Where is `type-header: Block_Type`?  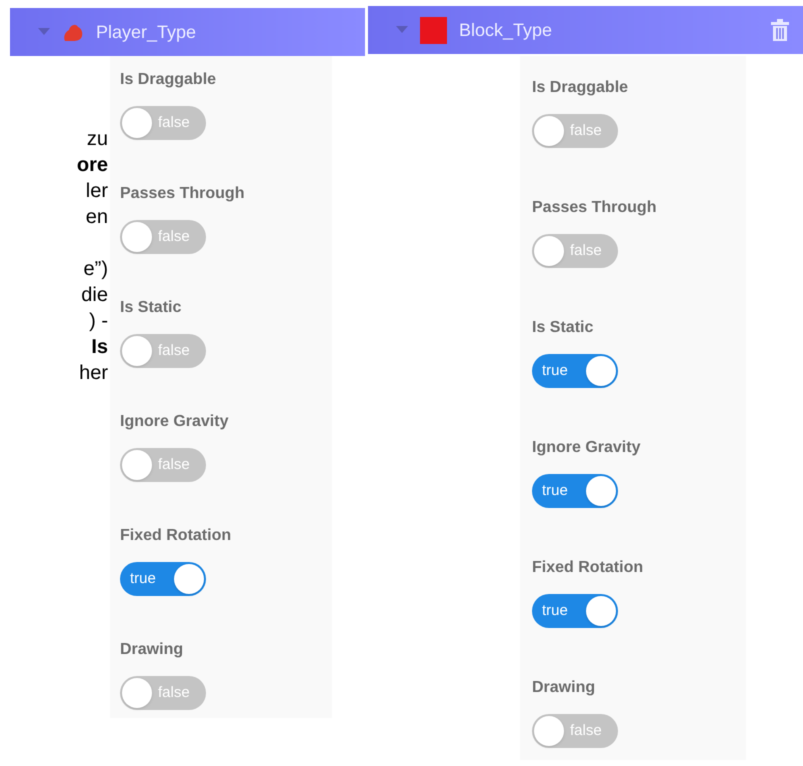
type-header: Block_Type is located at coordinates (585, 30).